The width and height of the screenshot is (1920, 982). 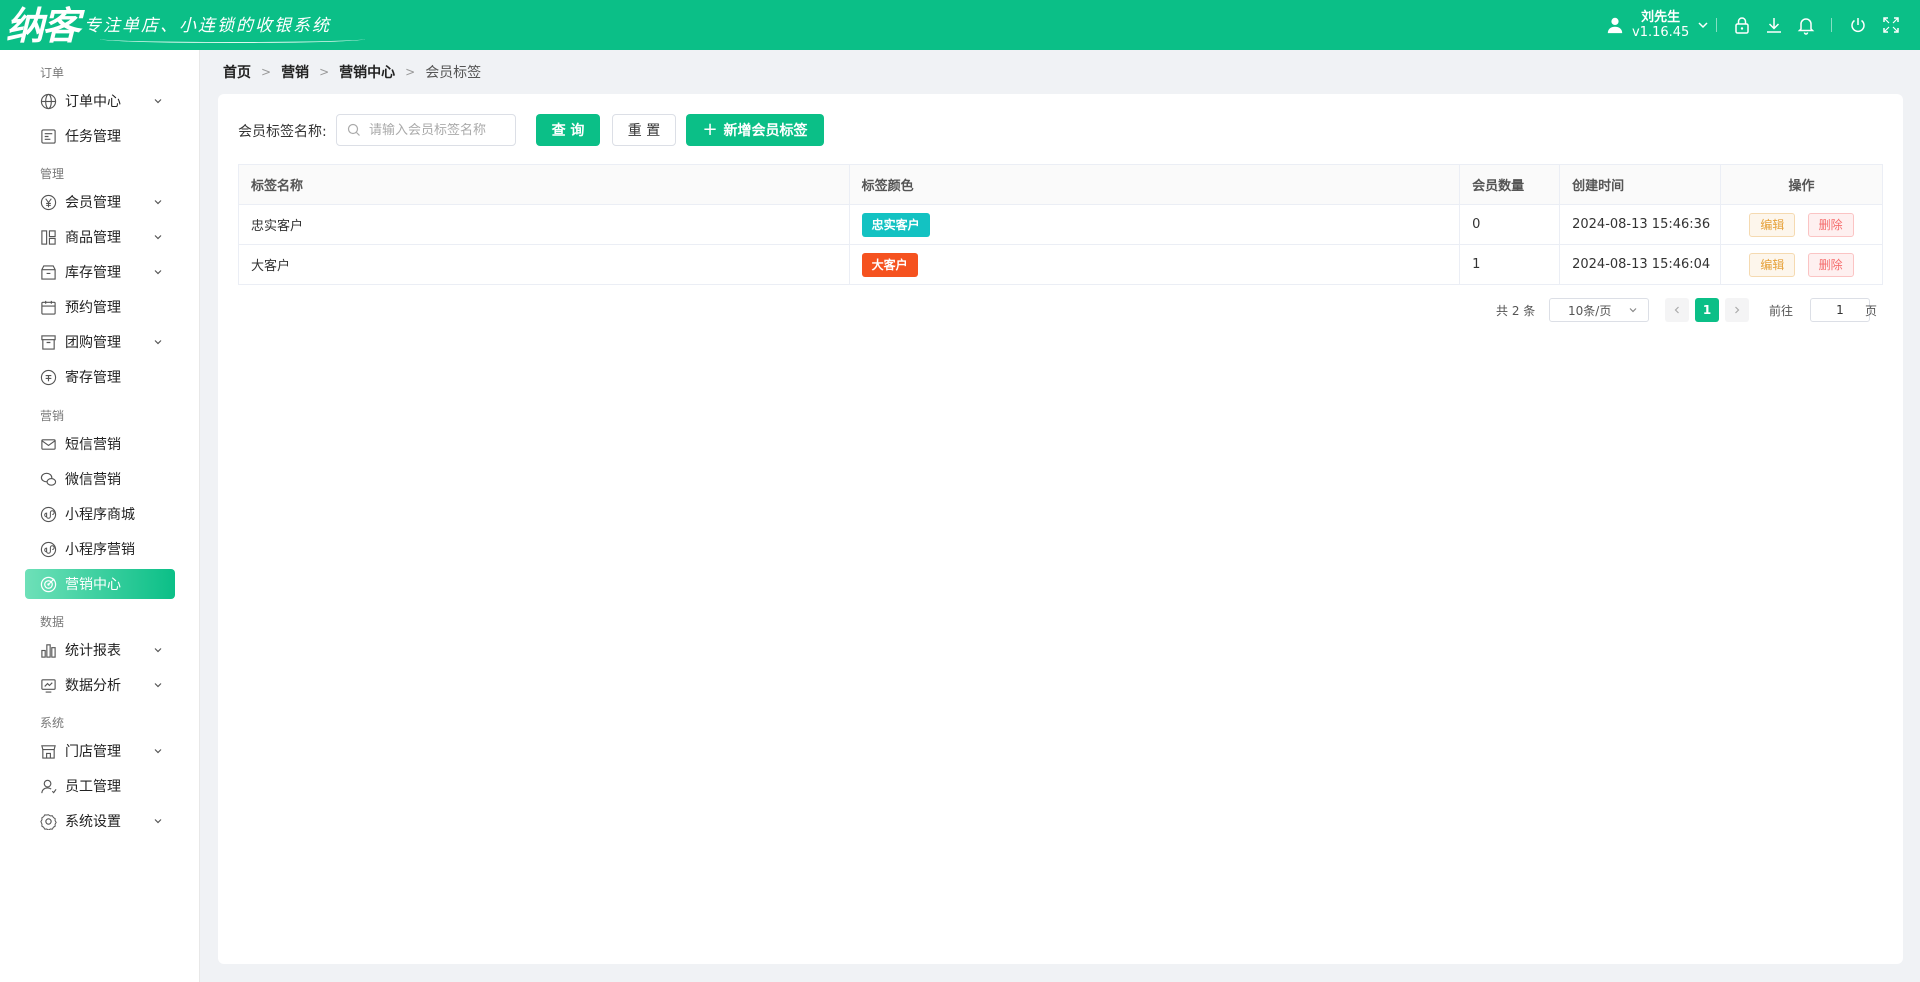 What do you see at coordinates (93, 445) in the screenshot?
I see `sidebar-item-label: 短信营销` at bounding box center [93, 445].